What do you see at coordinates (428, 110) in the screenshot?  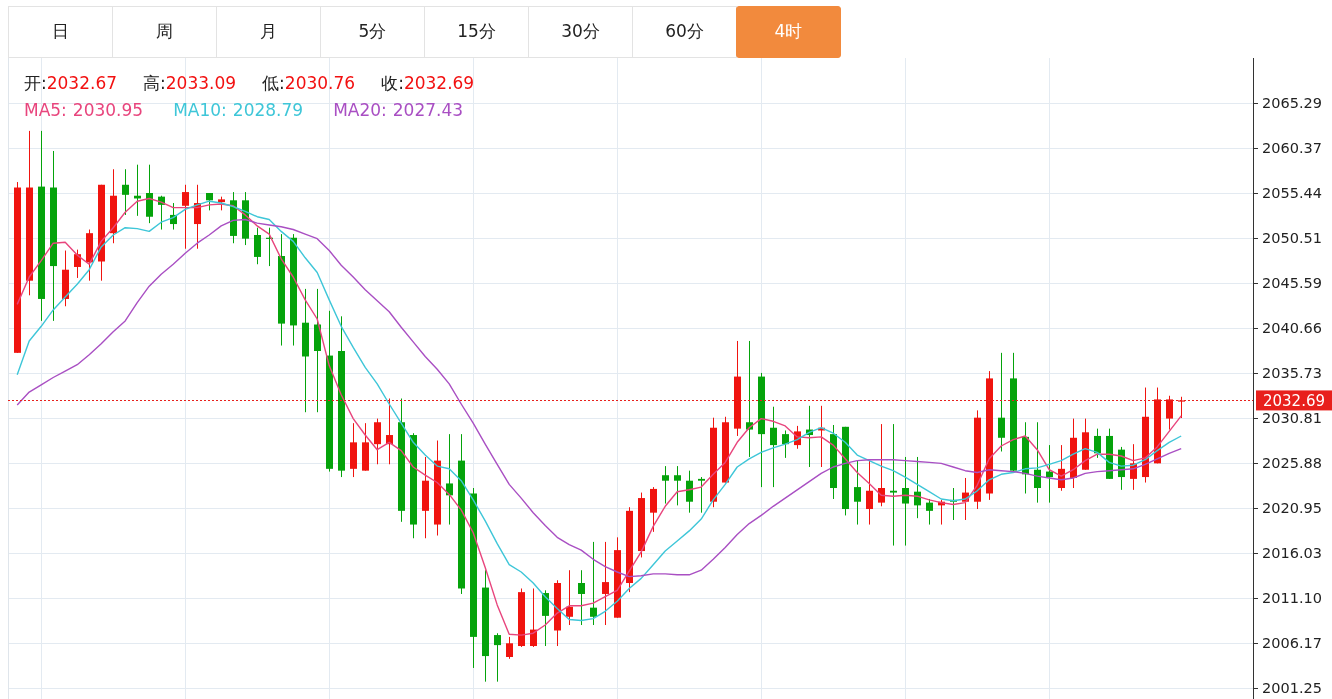 I see `ma-value: 2027.43` at bounding box center [428, 110].